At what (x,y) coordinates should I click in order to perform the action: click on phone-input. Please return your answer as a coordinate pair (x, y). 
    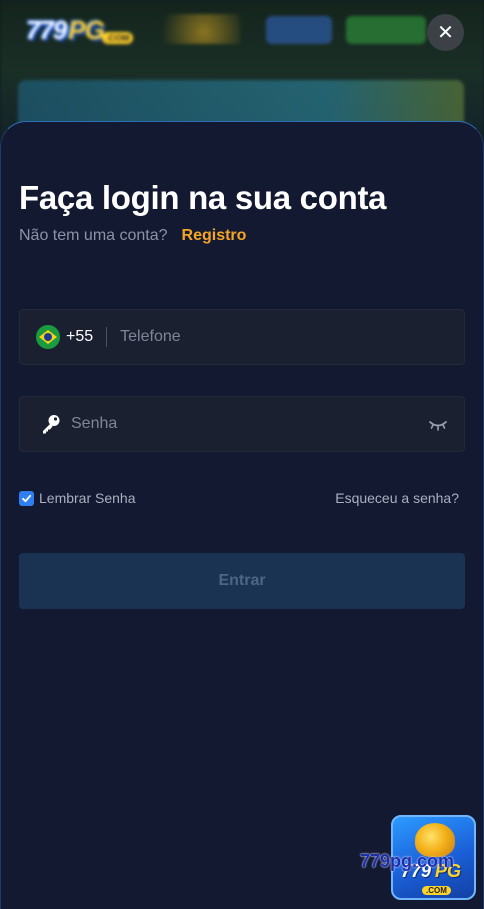
    Looking at the image, I should click on (270, 337).